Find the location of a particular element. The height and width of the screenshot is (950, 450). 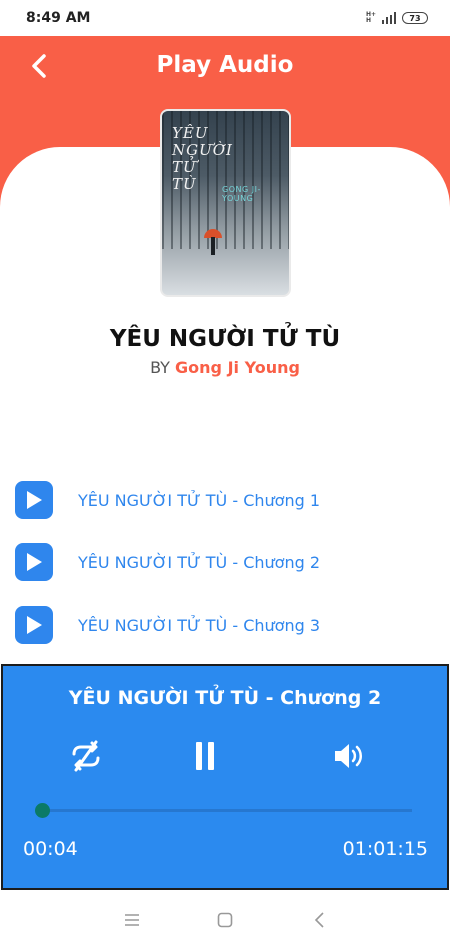

status-icons: H+ H 73 is located at coordinates (397, 18).